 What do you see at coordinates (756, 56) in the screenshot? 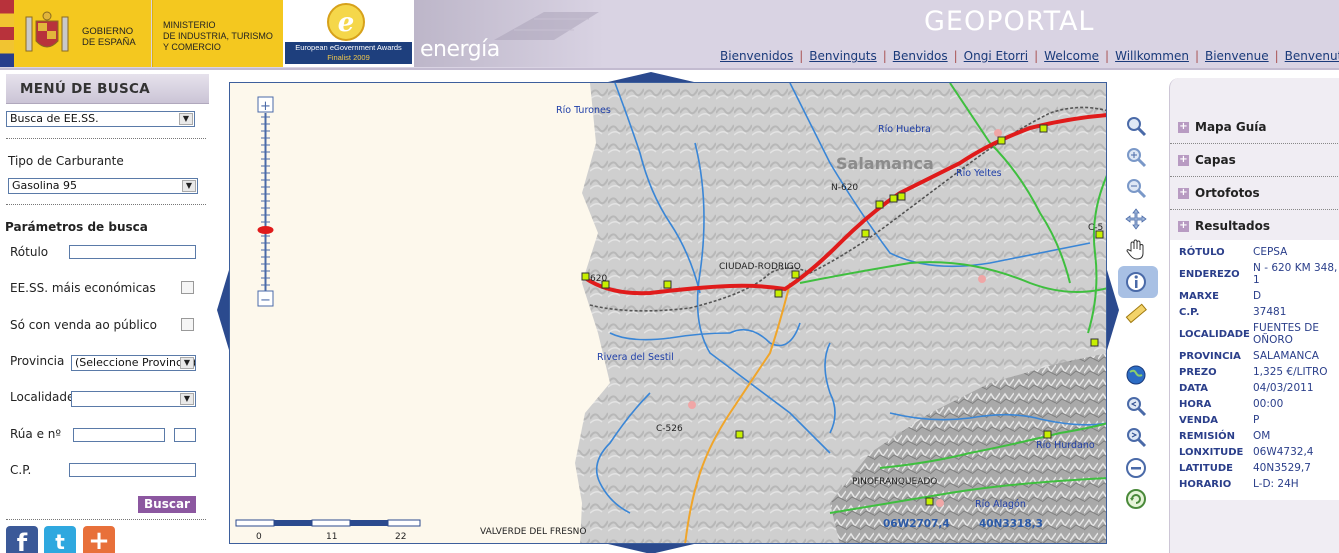
I see `language-link: Bienvenidos` at bounding box center [756, 56].